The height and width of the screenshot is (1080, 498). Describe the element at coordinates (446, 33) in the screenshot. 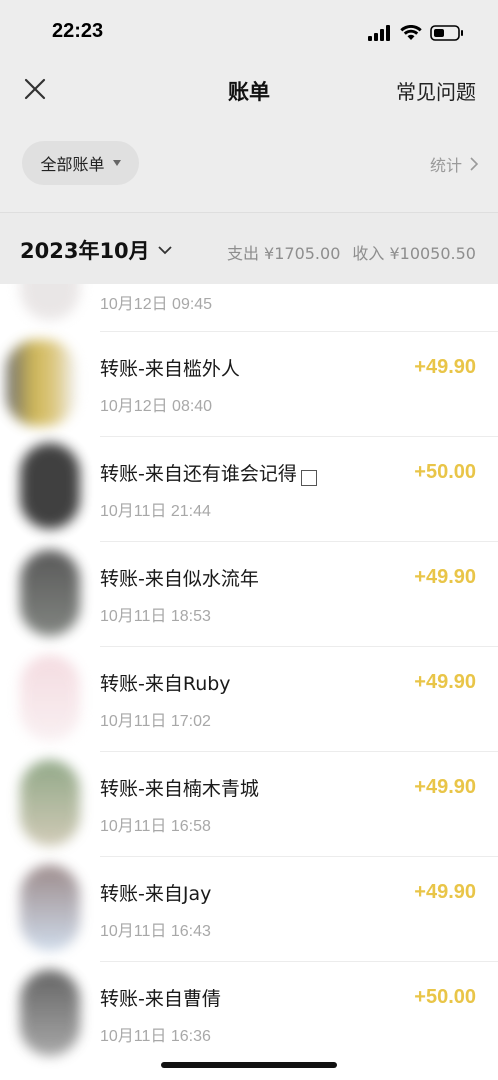

I see `battery-icon` at that location.